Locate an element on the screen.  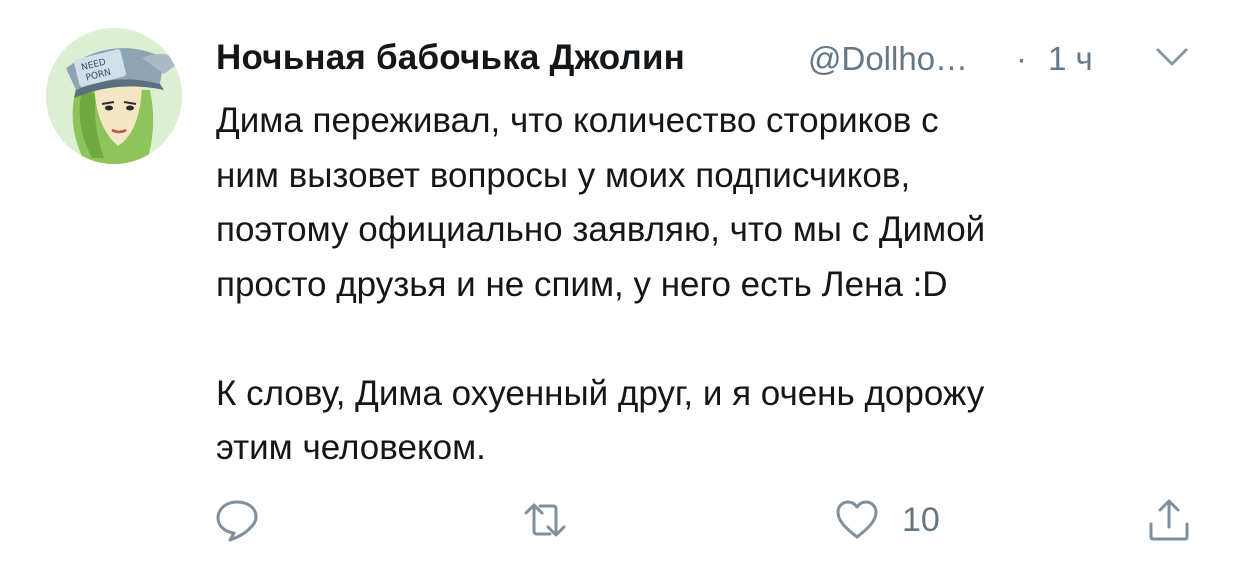
like-count: 10 is located at coordinates (921, 519).